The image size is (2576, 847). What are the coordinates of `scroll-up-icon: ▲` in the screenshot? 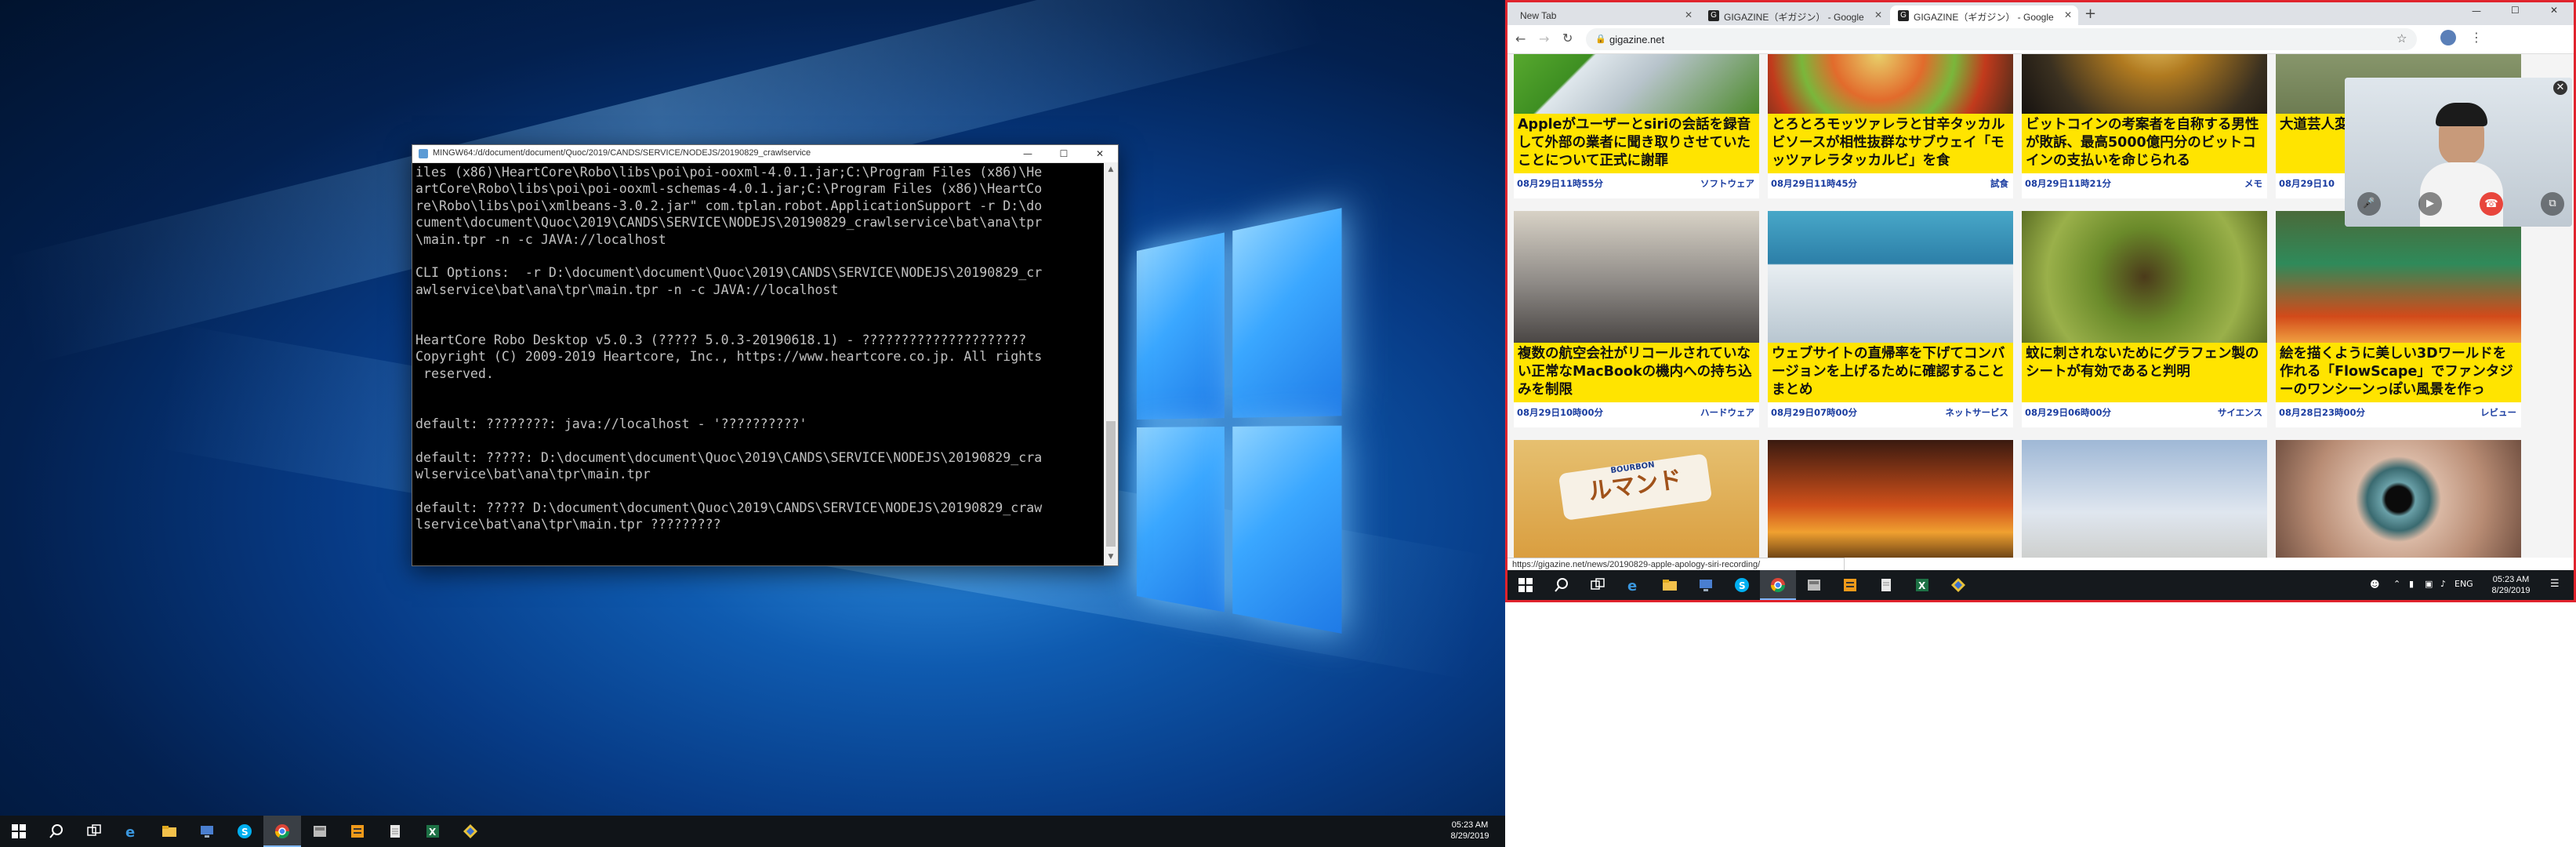 It's located at (1111, 169).